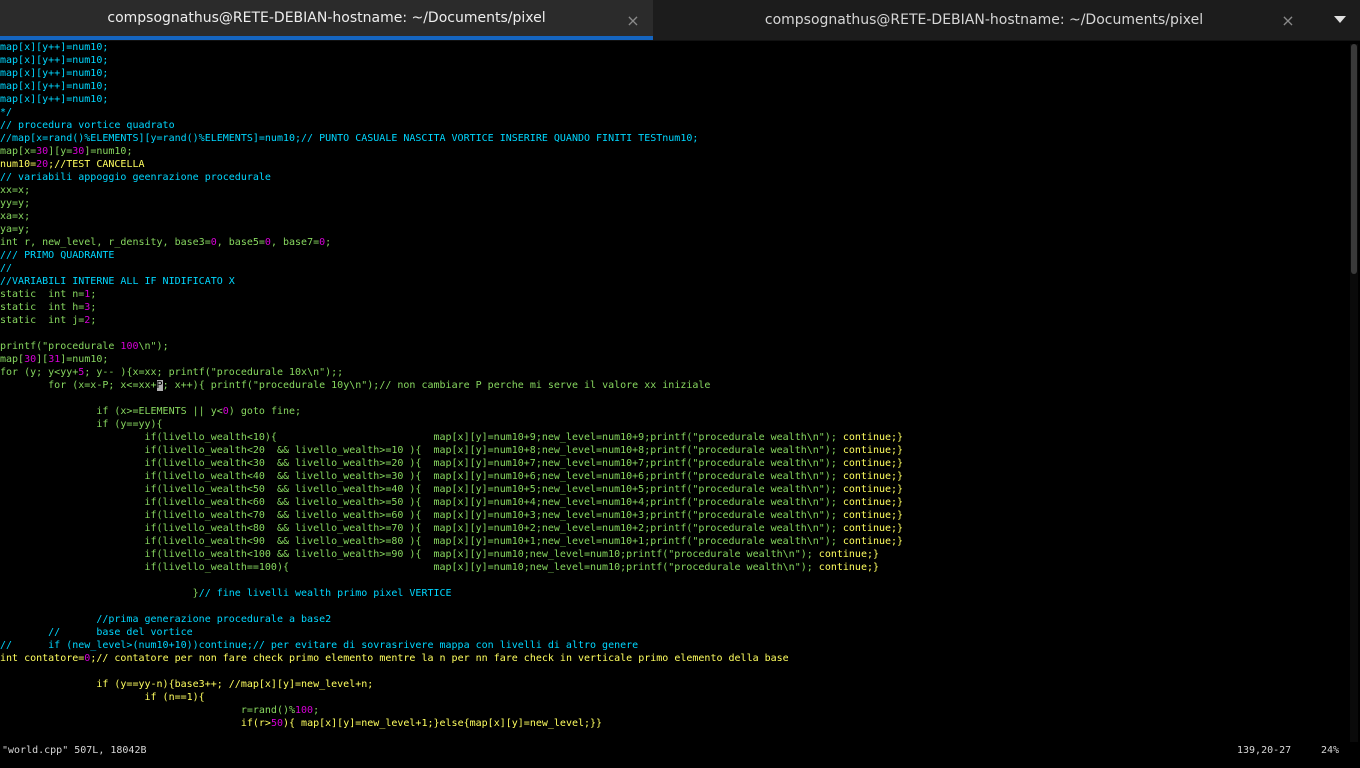  Describe the element at coordinates (1340, 20) in the screenshot. I see `tab-menu-button` at that location.